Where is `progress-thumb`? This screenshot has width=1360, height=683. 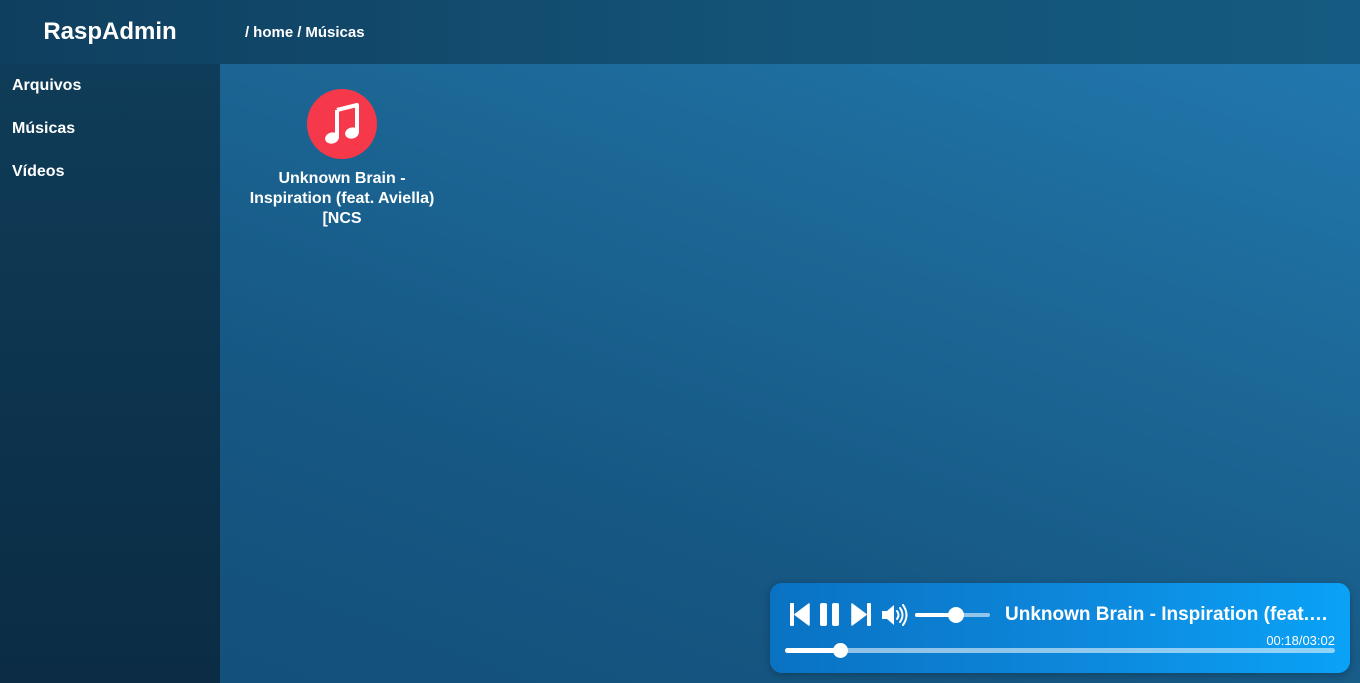
progress-thumb is located at coordinates (840, 650).